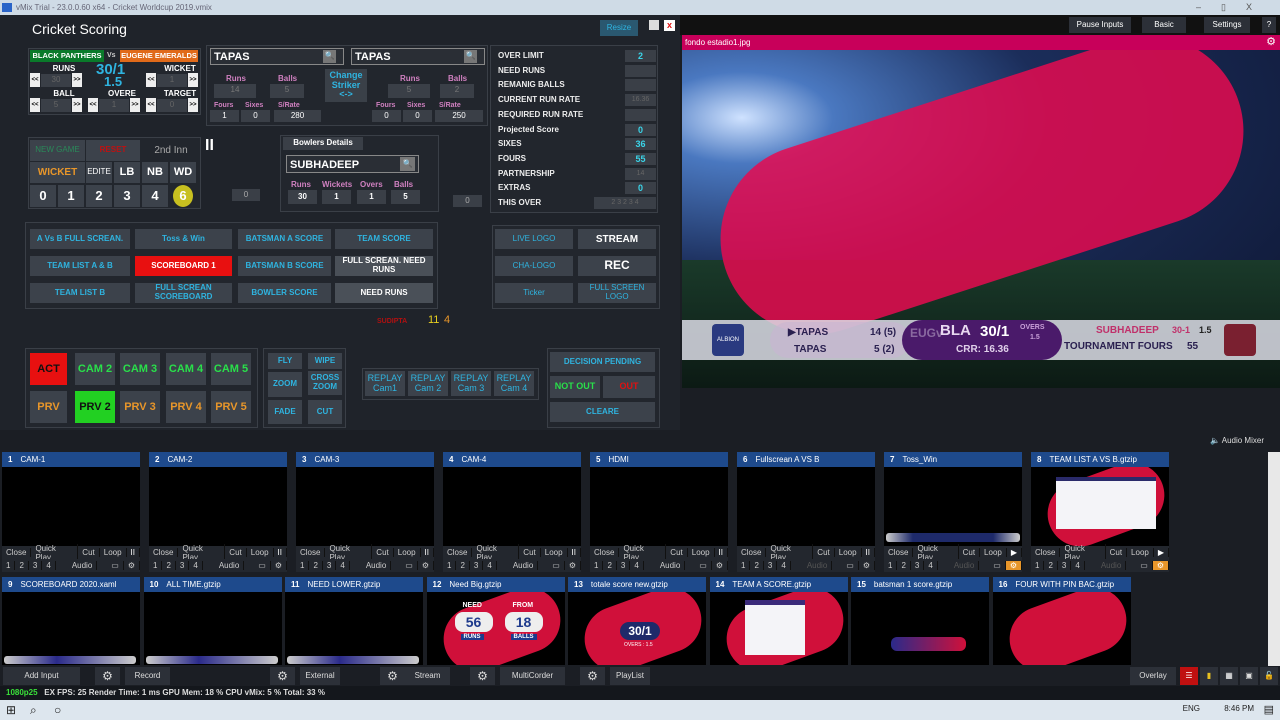  Describe the element at coordinates (1153, 676) in the screenshot. I see `overlay-button: Overlay` at that location.